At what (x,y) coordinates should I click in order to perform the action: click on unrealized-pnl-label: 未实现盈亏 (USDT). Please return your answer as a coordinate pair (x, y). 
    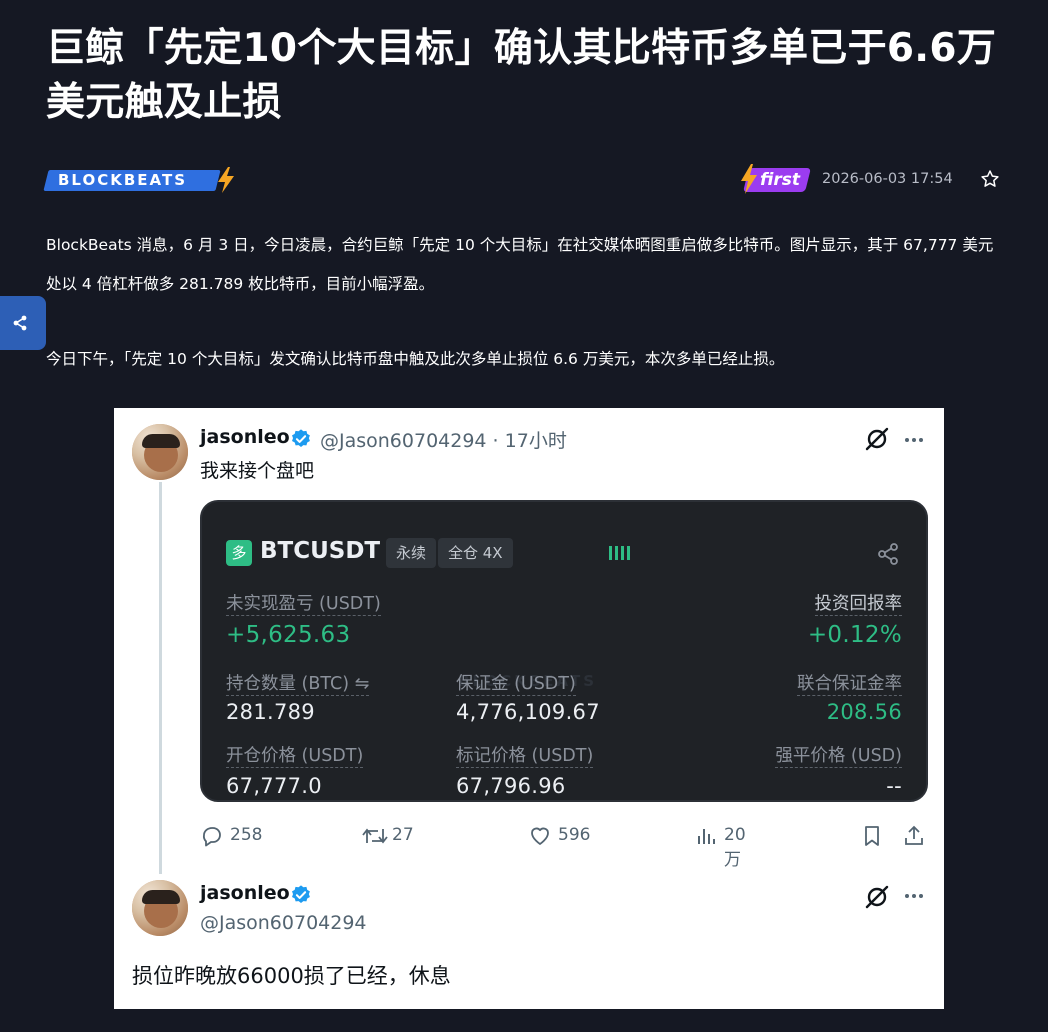
    Looking at the image, I should click on (303, 603).